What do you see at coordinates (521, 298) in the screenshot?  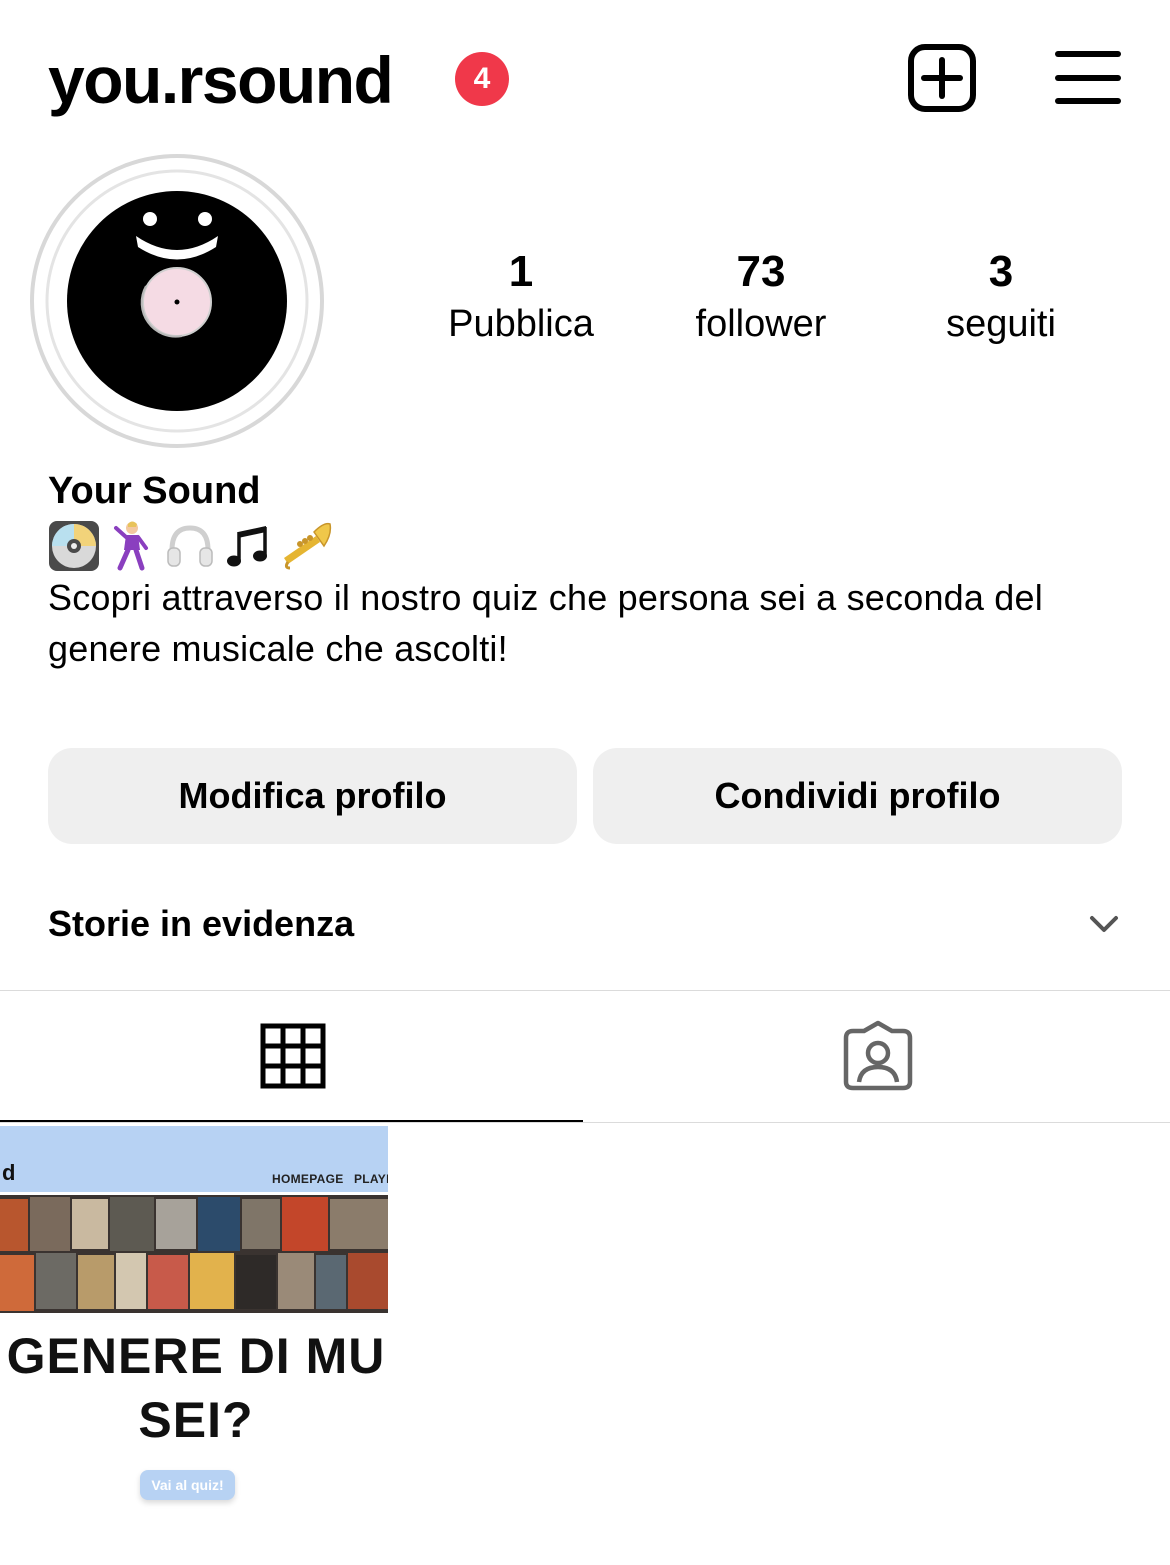 I see `posts-count: 1 Pubblica` at bounding box center [521, 298].